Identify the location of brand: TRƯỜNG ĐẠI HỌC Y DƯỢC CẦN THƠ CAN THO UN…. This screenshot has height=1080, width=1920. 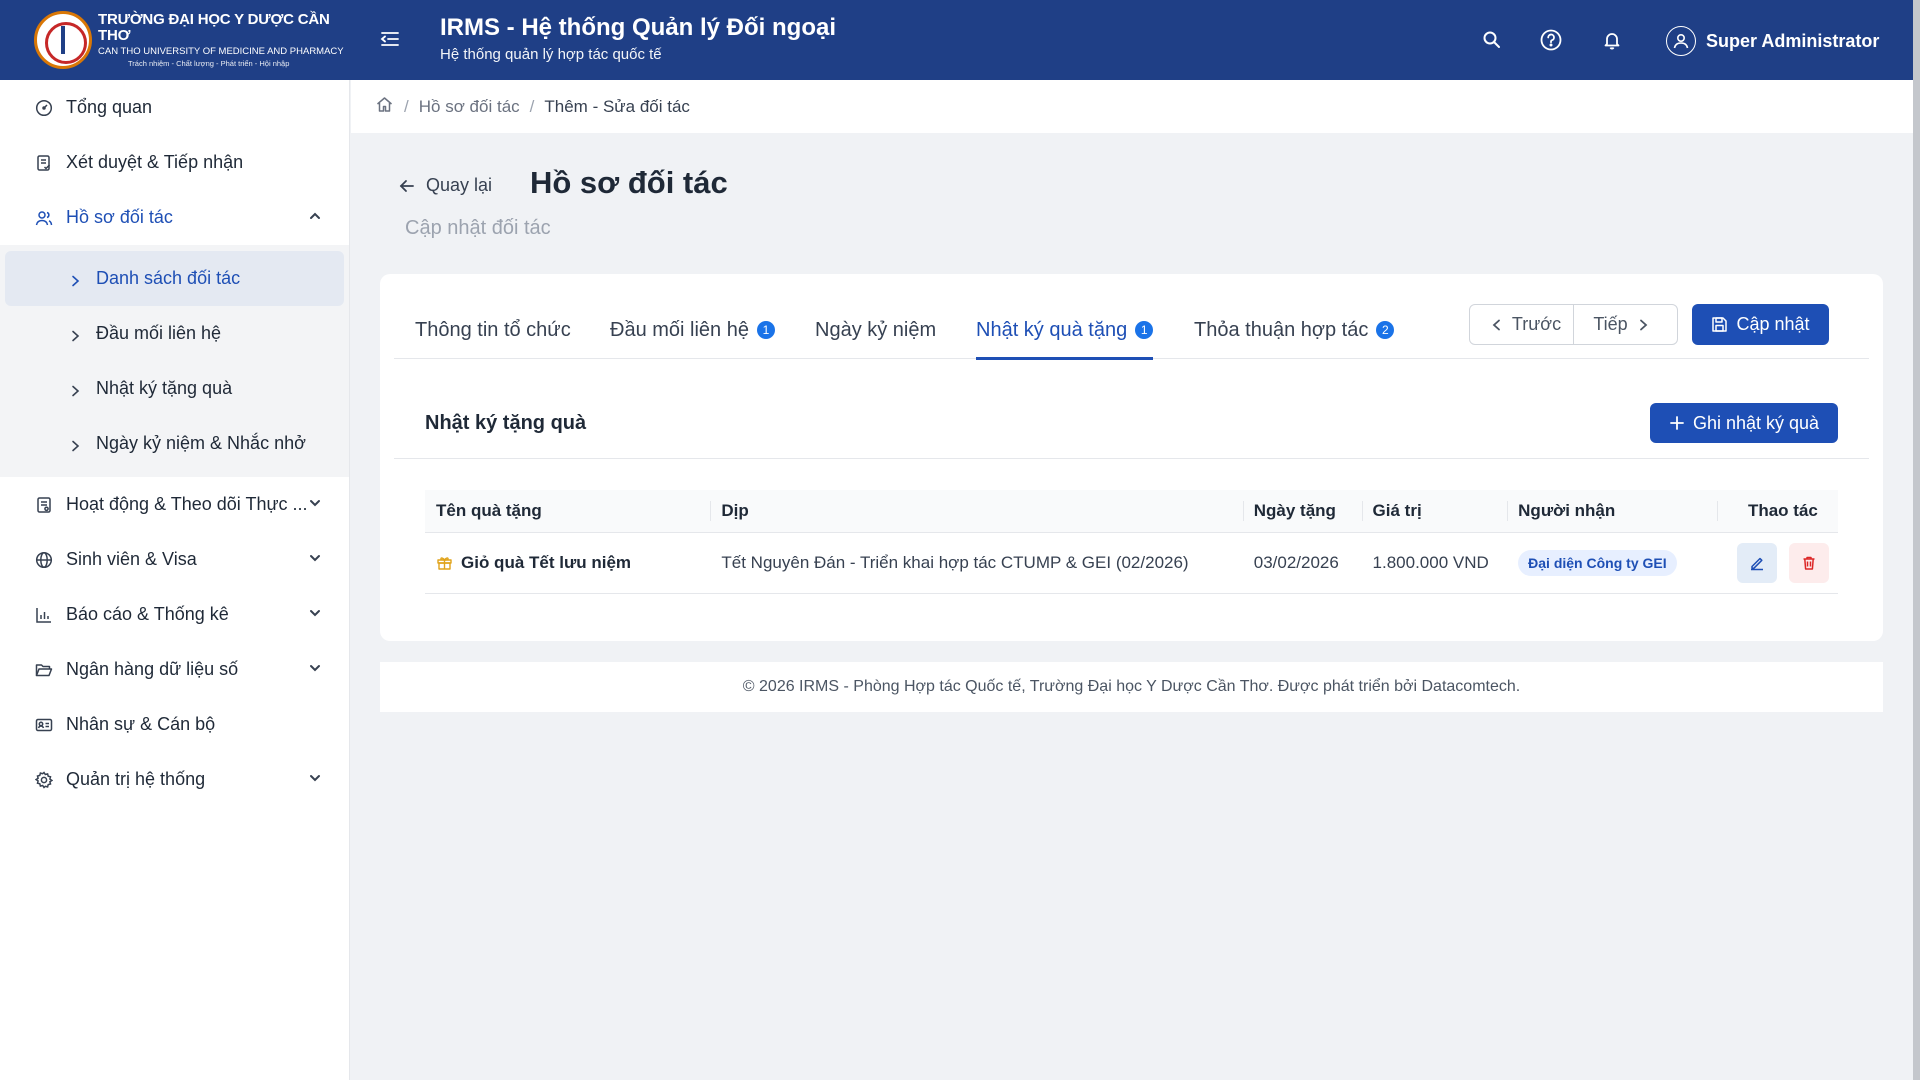
(175, 40).